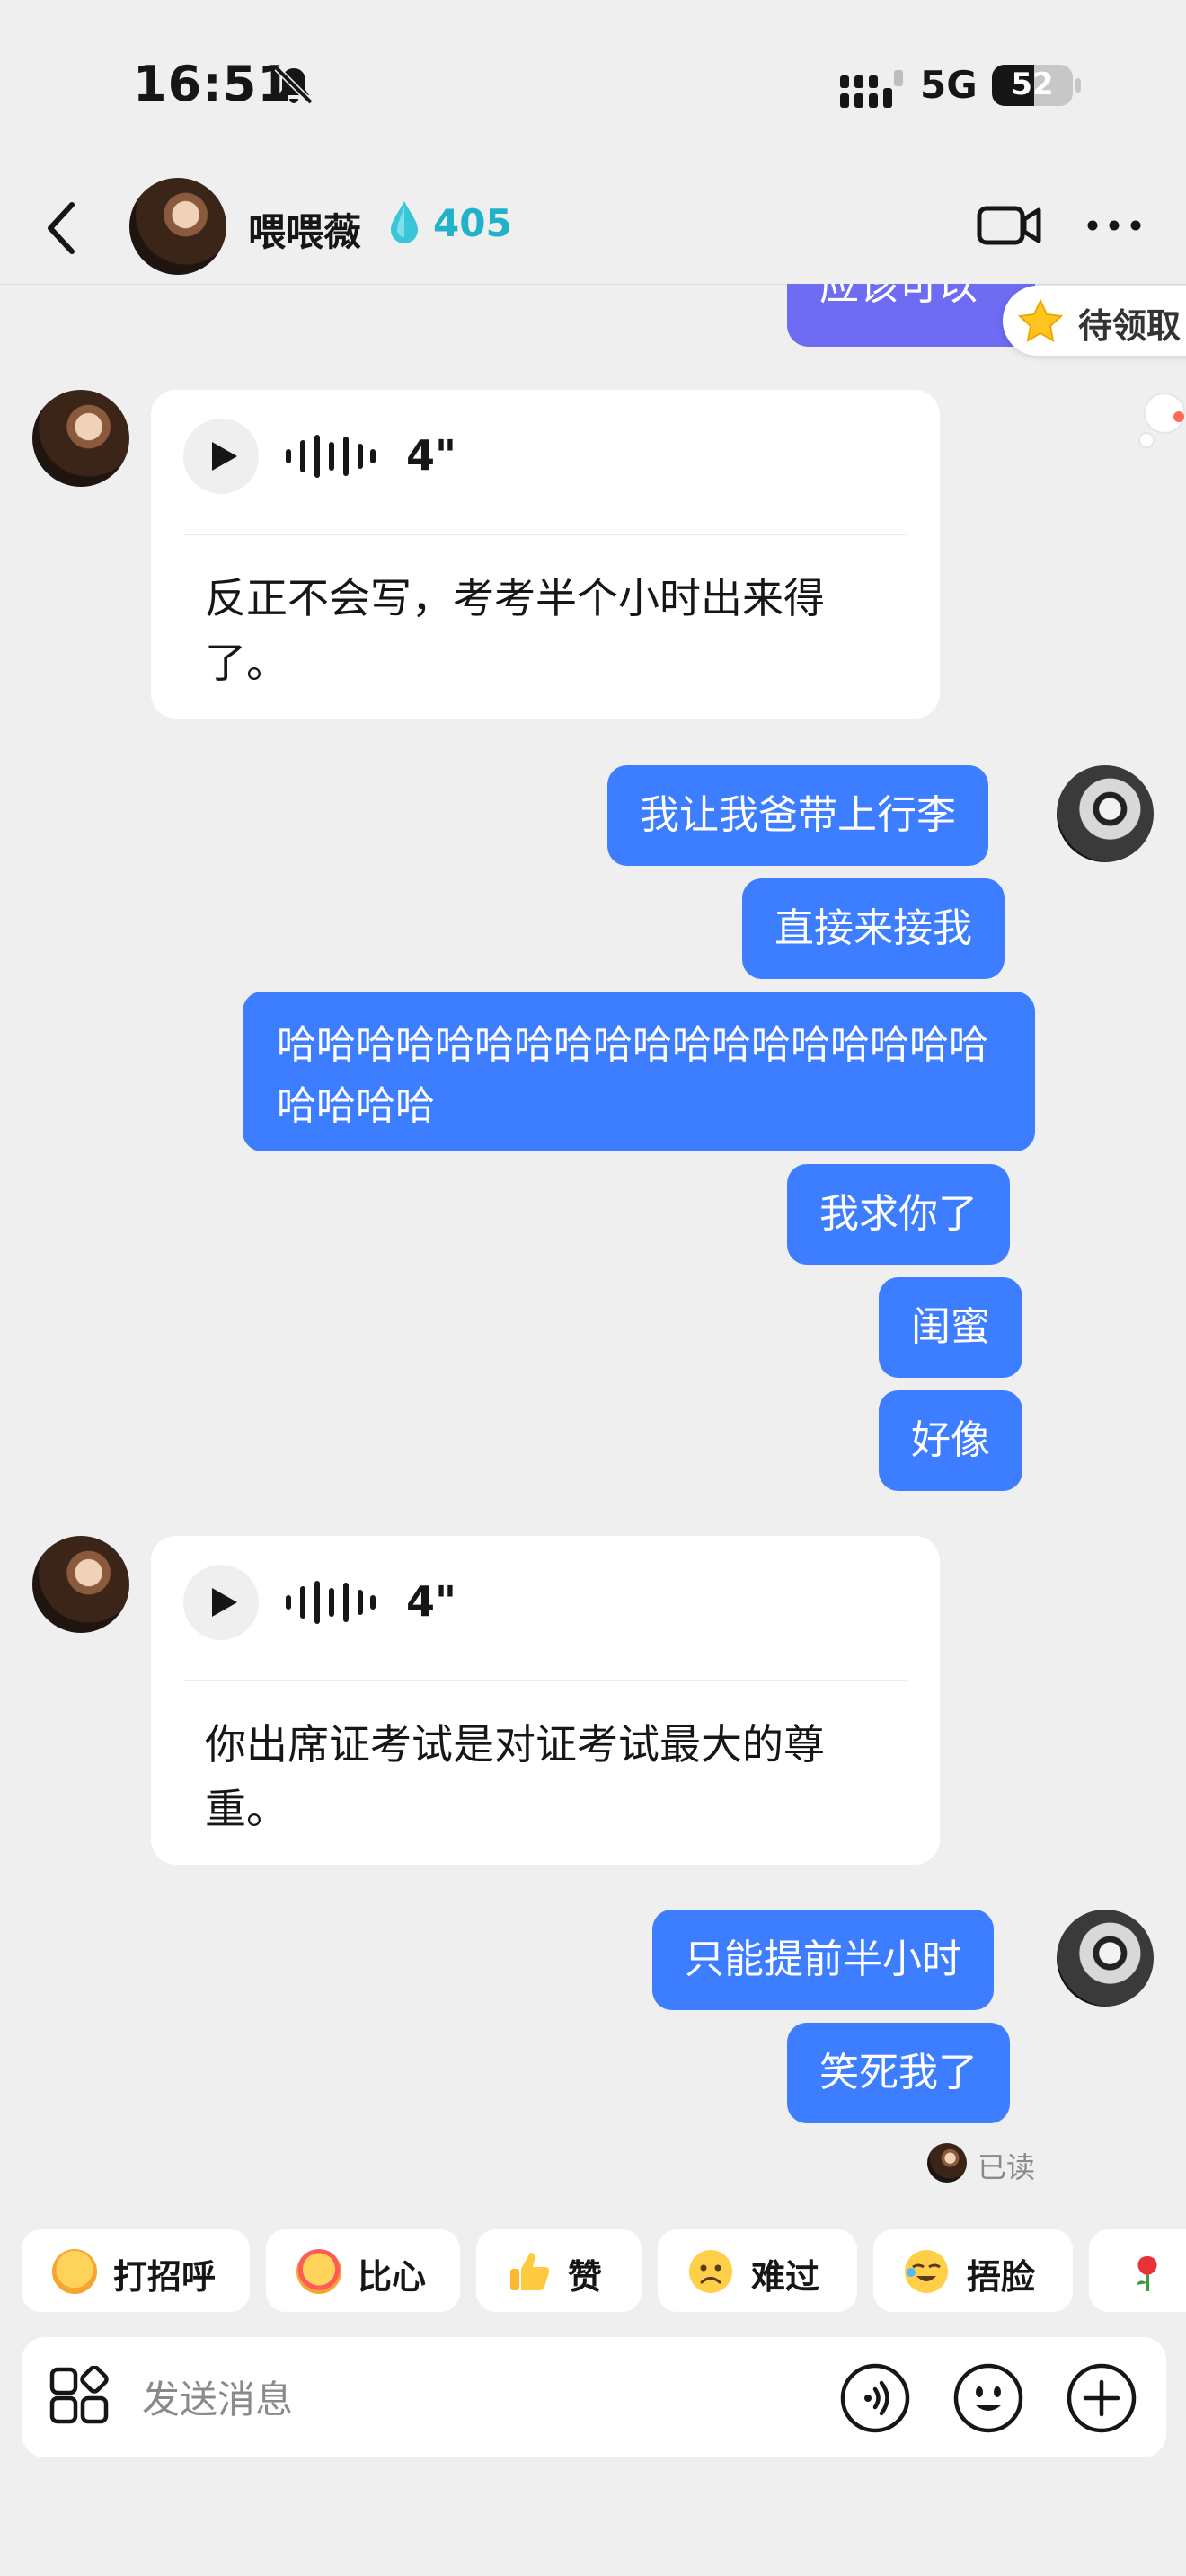 The width and height of the screenshot is (1186, 2576). Describe the element at coordinates (1007, 2167) in the screenshot. I see `read-status: 已读` at that location.